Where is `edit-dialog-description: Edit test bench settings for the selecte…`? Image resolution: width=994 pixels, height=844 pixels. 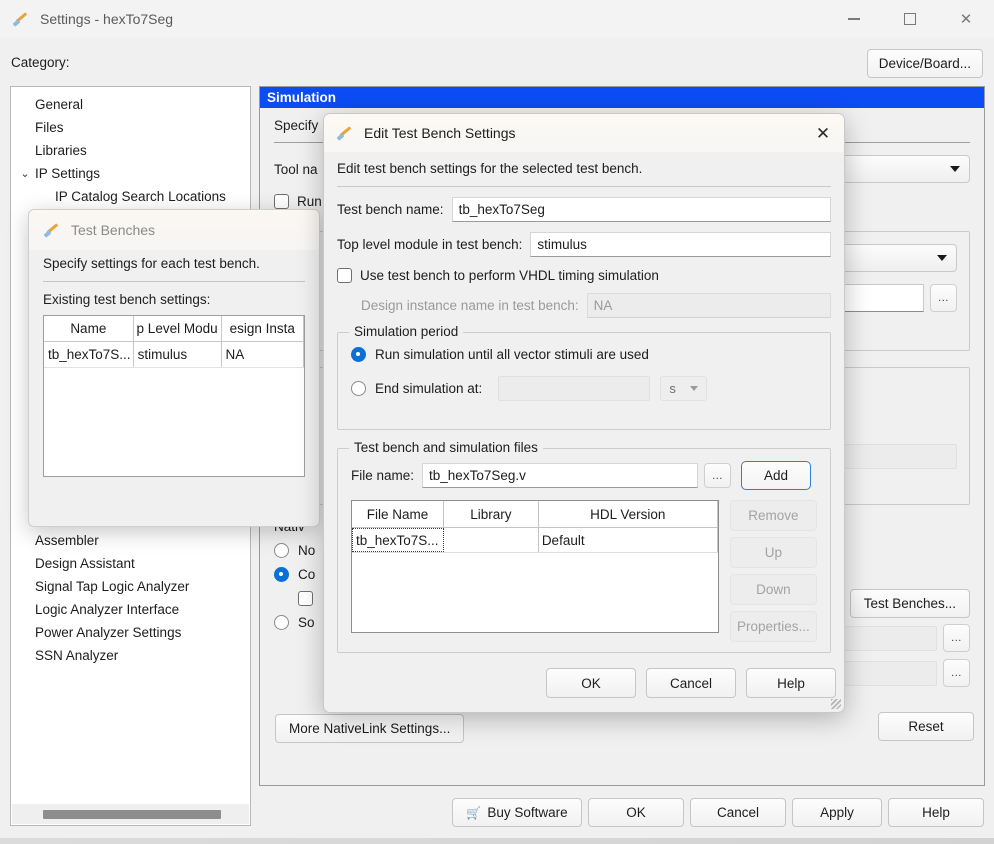
edit-dialog-description: Edit test bench settings for the selecte… is located at coordinates (490, 168).